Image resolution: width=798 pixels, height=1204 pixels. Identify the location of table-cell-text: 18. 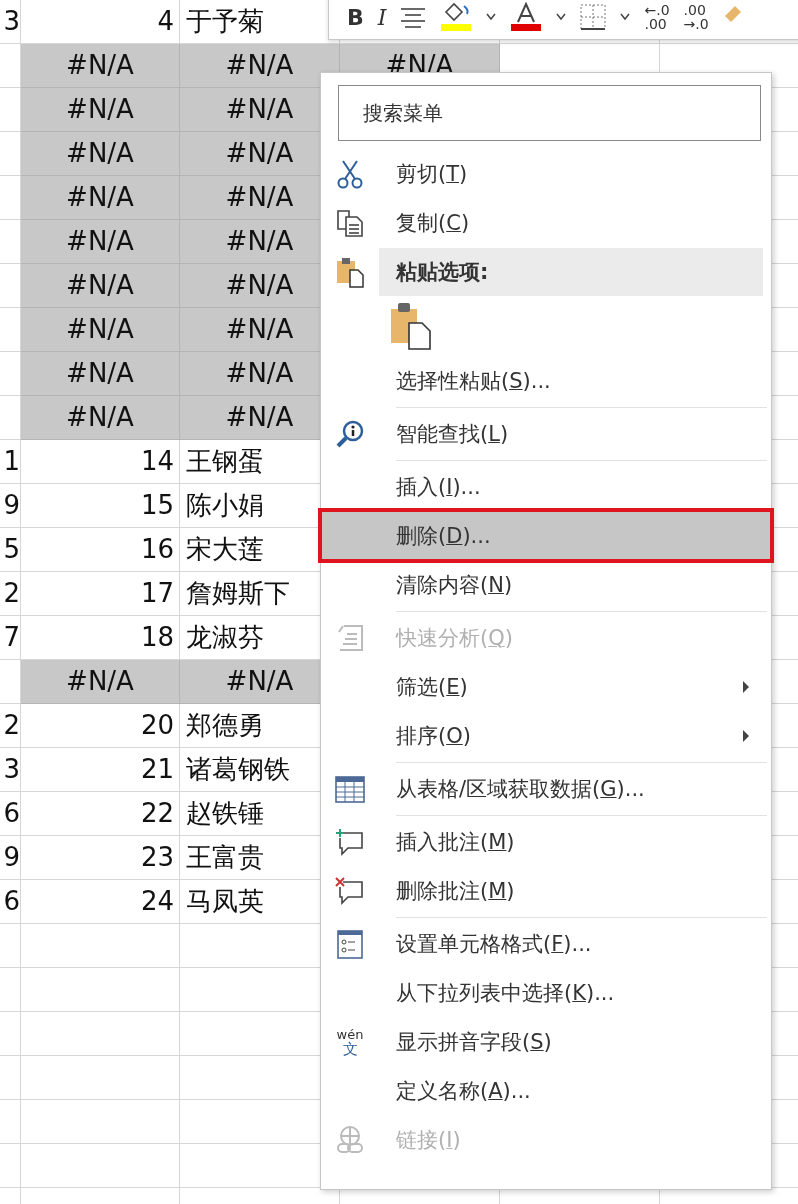
(157, 637).